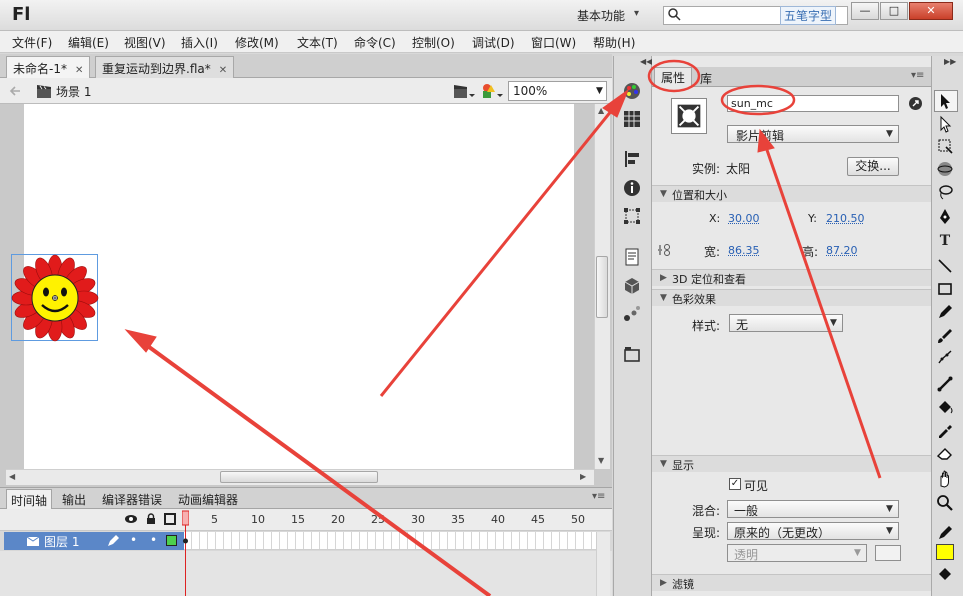 This screenshot has height=596, width=963. I want to click on tab-compiler-errors: 编译器错误, so click(132, 499).